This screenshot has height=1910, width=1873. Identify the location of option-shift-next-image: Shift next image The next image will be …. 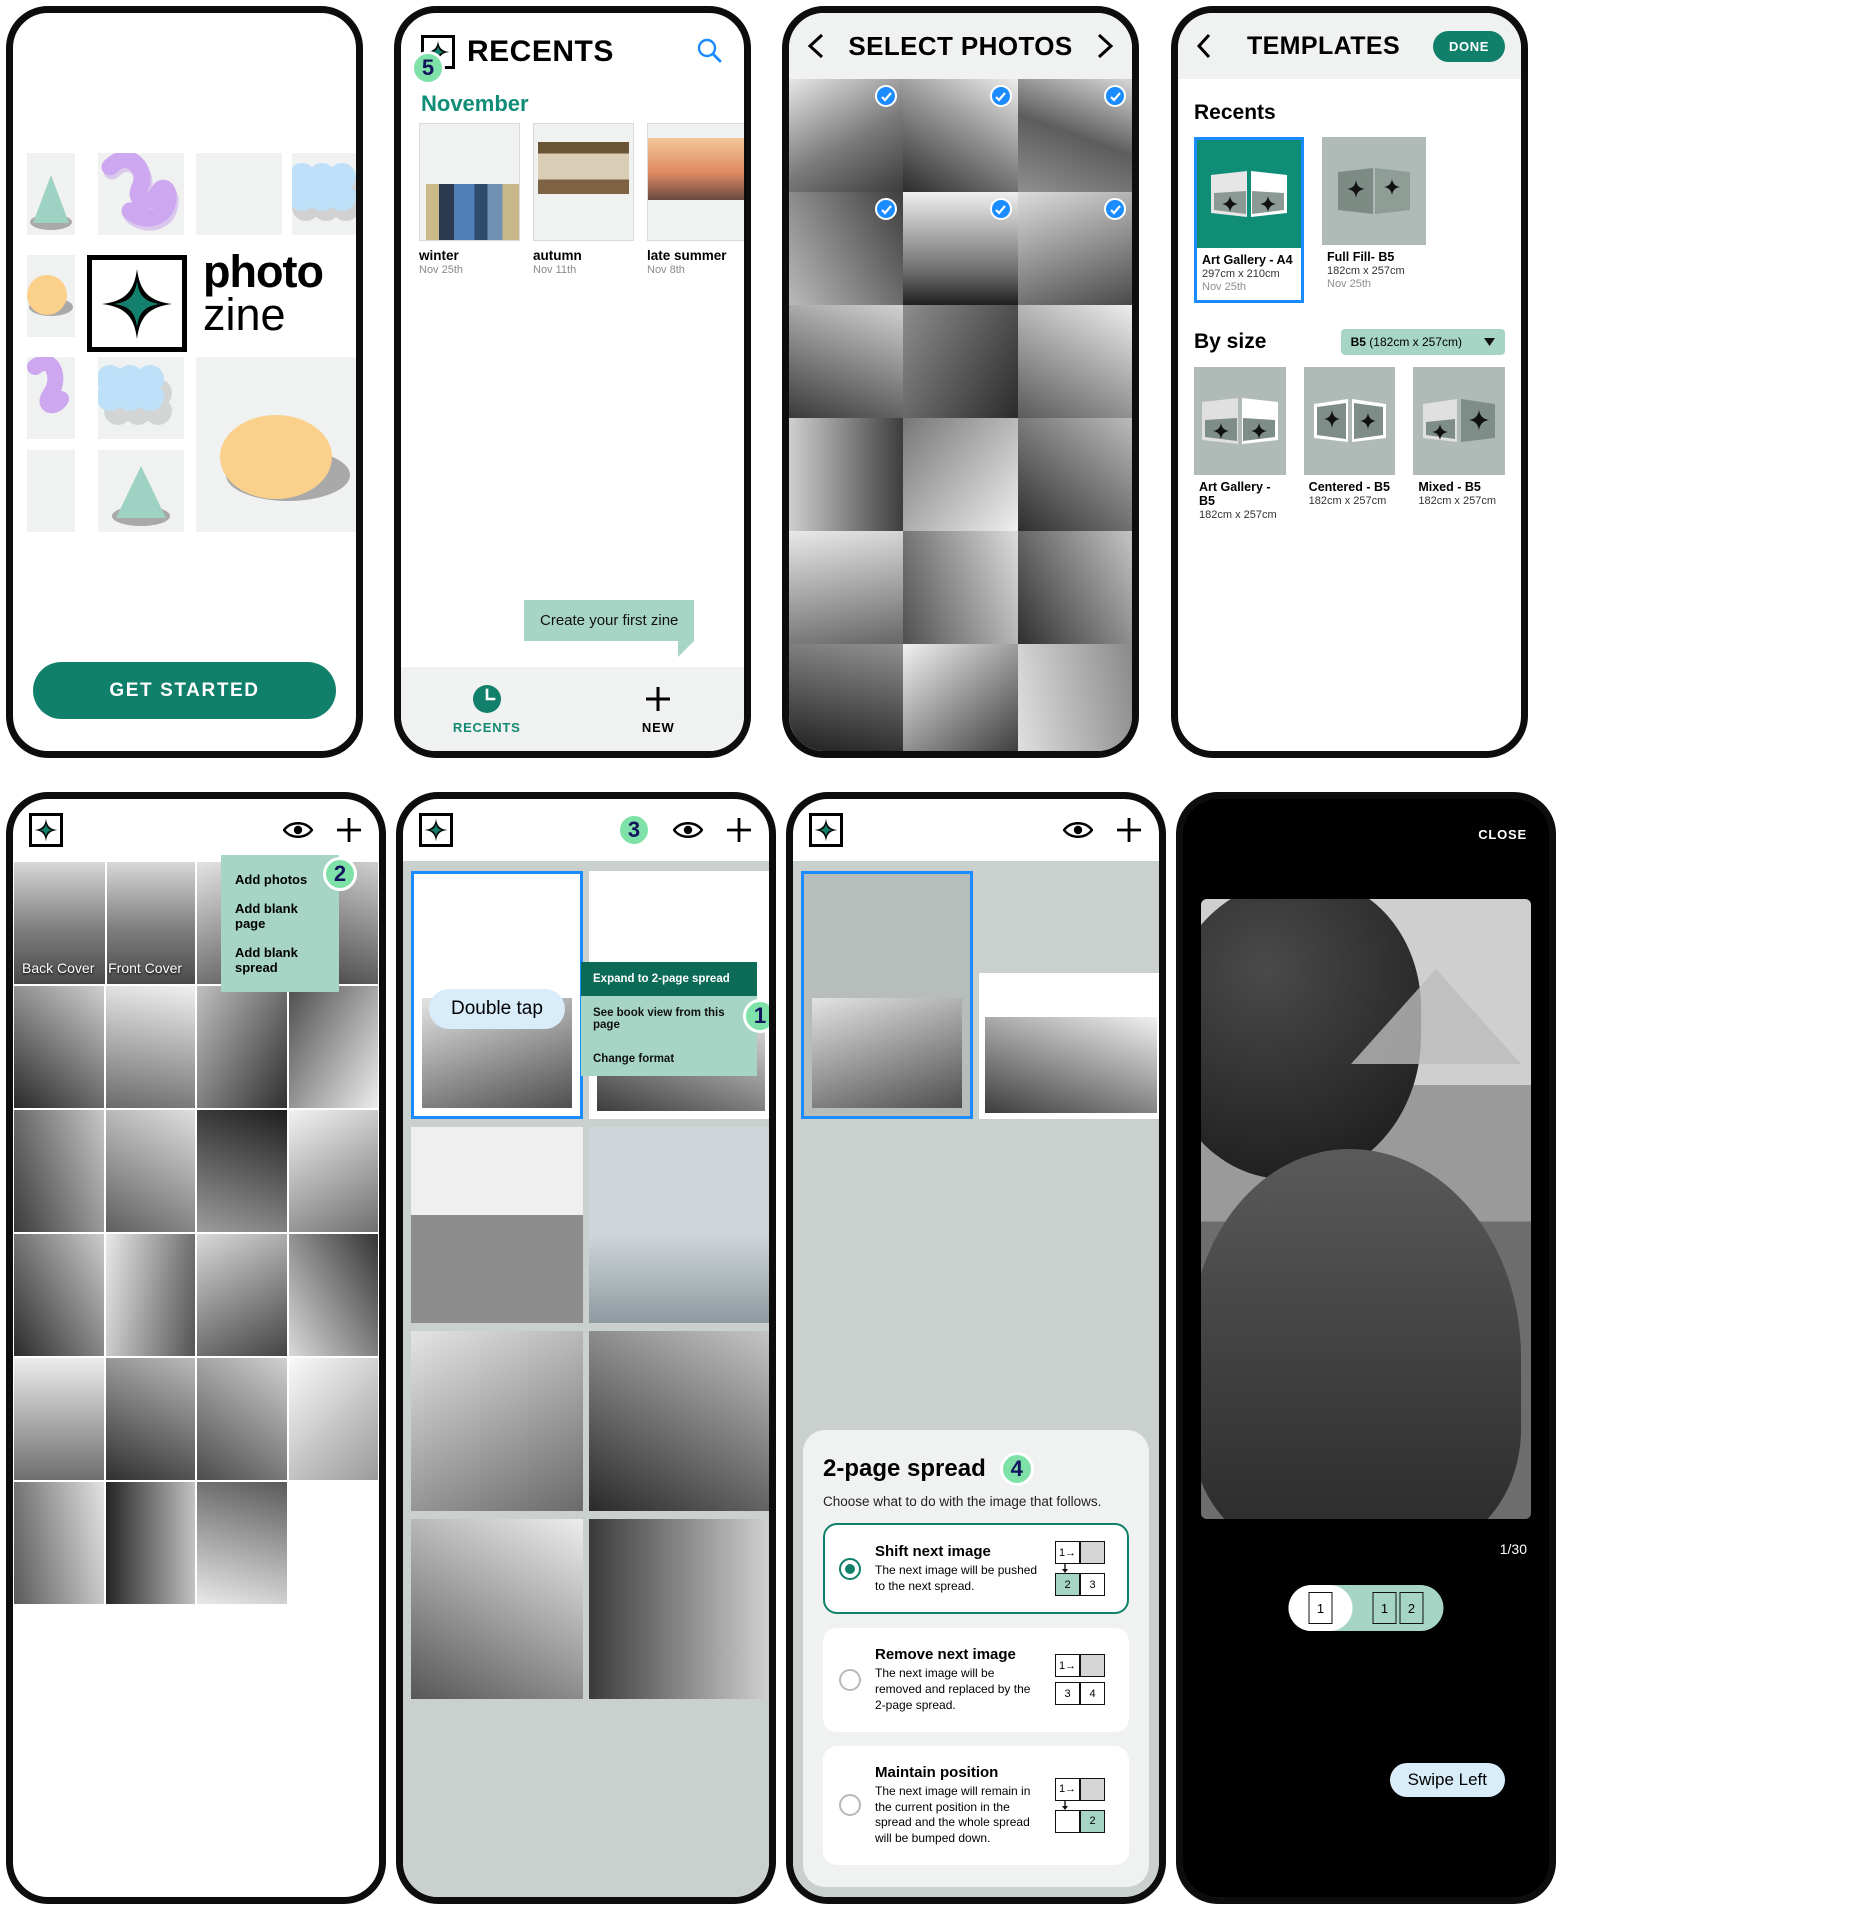
(976, 1569).